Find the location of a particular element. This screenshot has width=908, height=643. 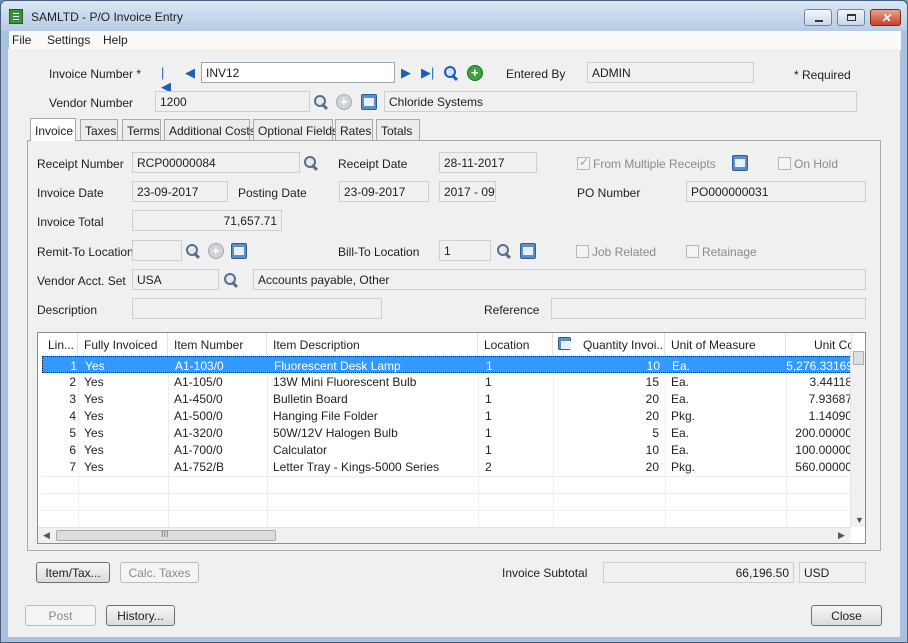

cell-item: A1-105/0 is located at coordinates (221, 382).